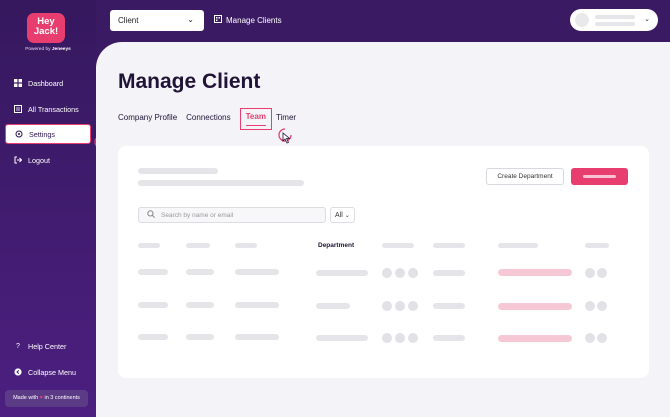 The image size is (670, 417). I want to click on title-placeholder, so click(178, 171).